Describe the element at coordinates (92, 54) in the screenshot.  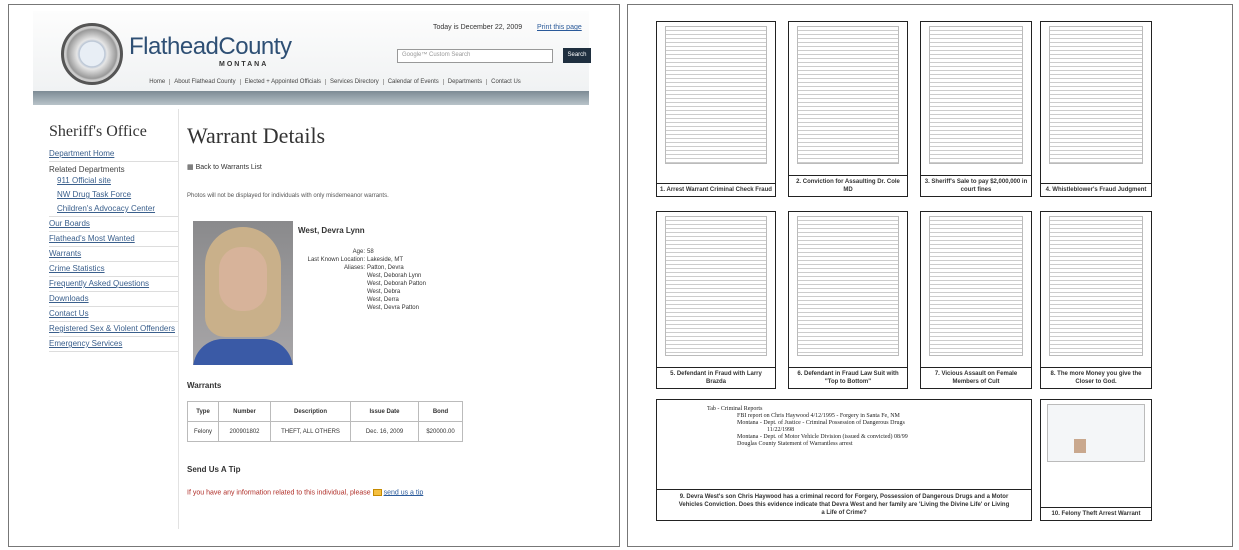
I see `county-seal-logo` at that location.